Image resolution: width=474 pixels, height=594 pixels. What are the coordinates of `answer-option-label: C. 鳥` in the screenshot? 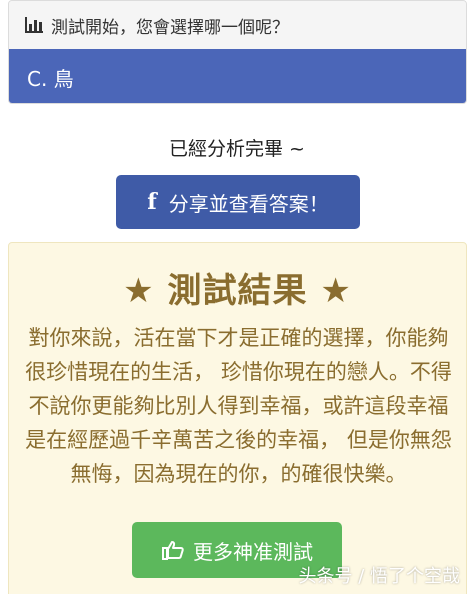 It's located at (50, 78).